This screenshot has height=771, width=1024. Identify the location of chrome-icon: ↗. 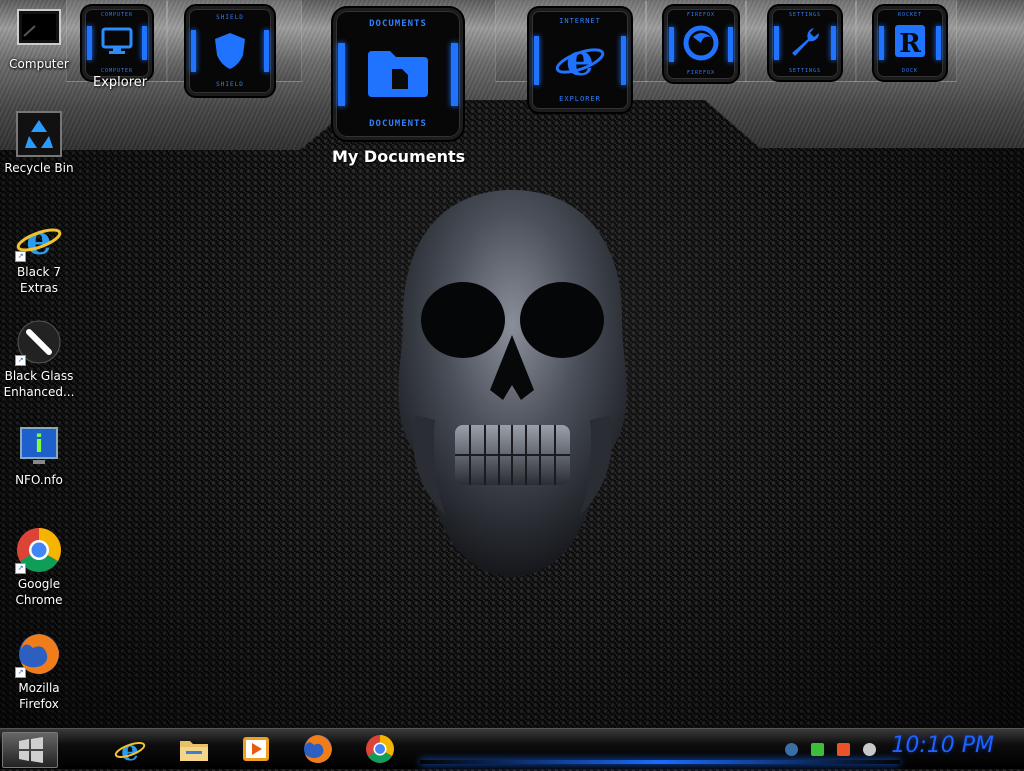
(39, 550).